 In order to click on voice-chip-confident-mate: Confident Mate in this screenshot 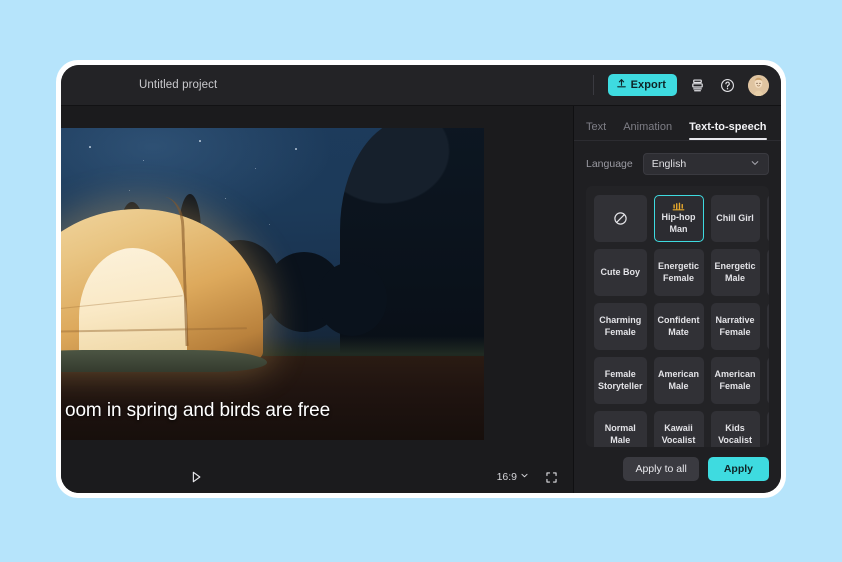, I will do `click(678, 326)`.